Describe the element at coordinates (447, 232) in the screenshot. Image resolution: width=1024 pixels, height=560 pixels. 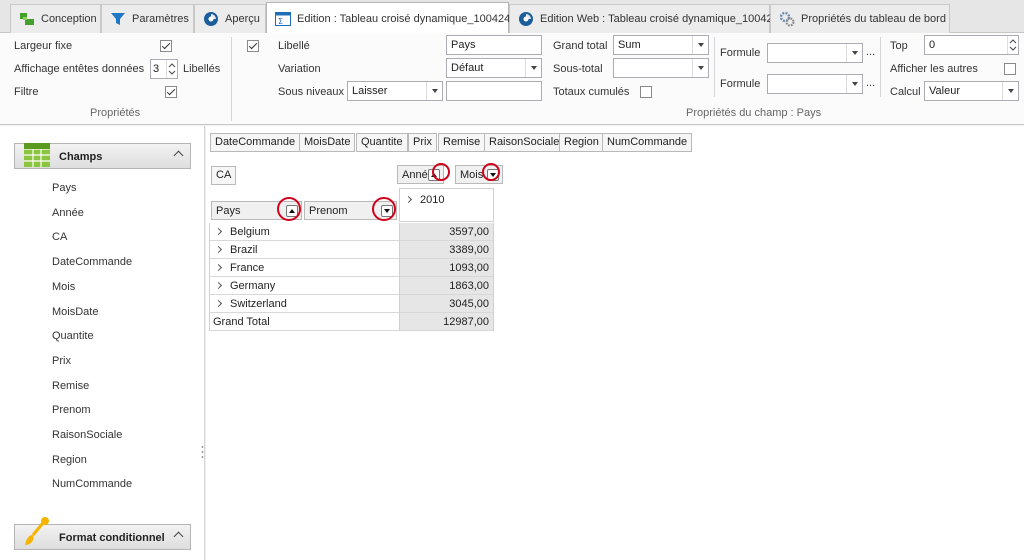
I see `value-cell: 3597,00` at that location.